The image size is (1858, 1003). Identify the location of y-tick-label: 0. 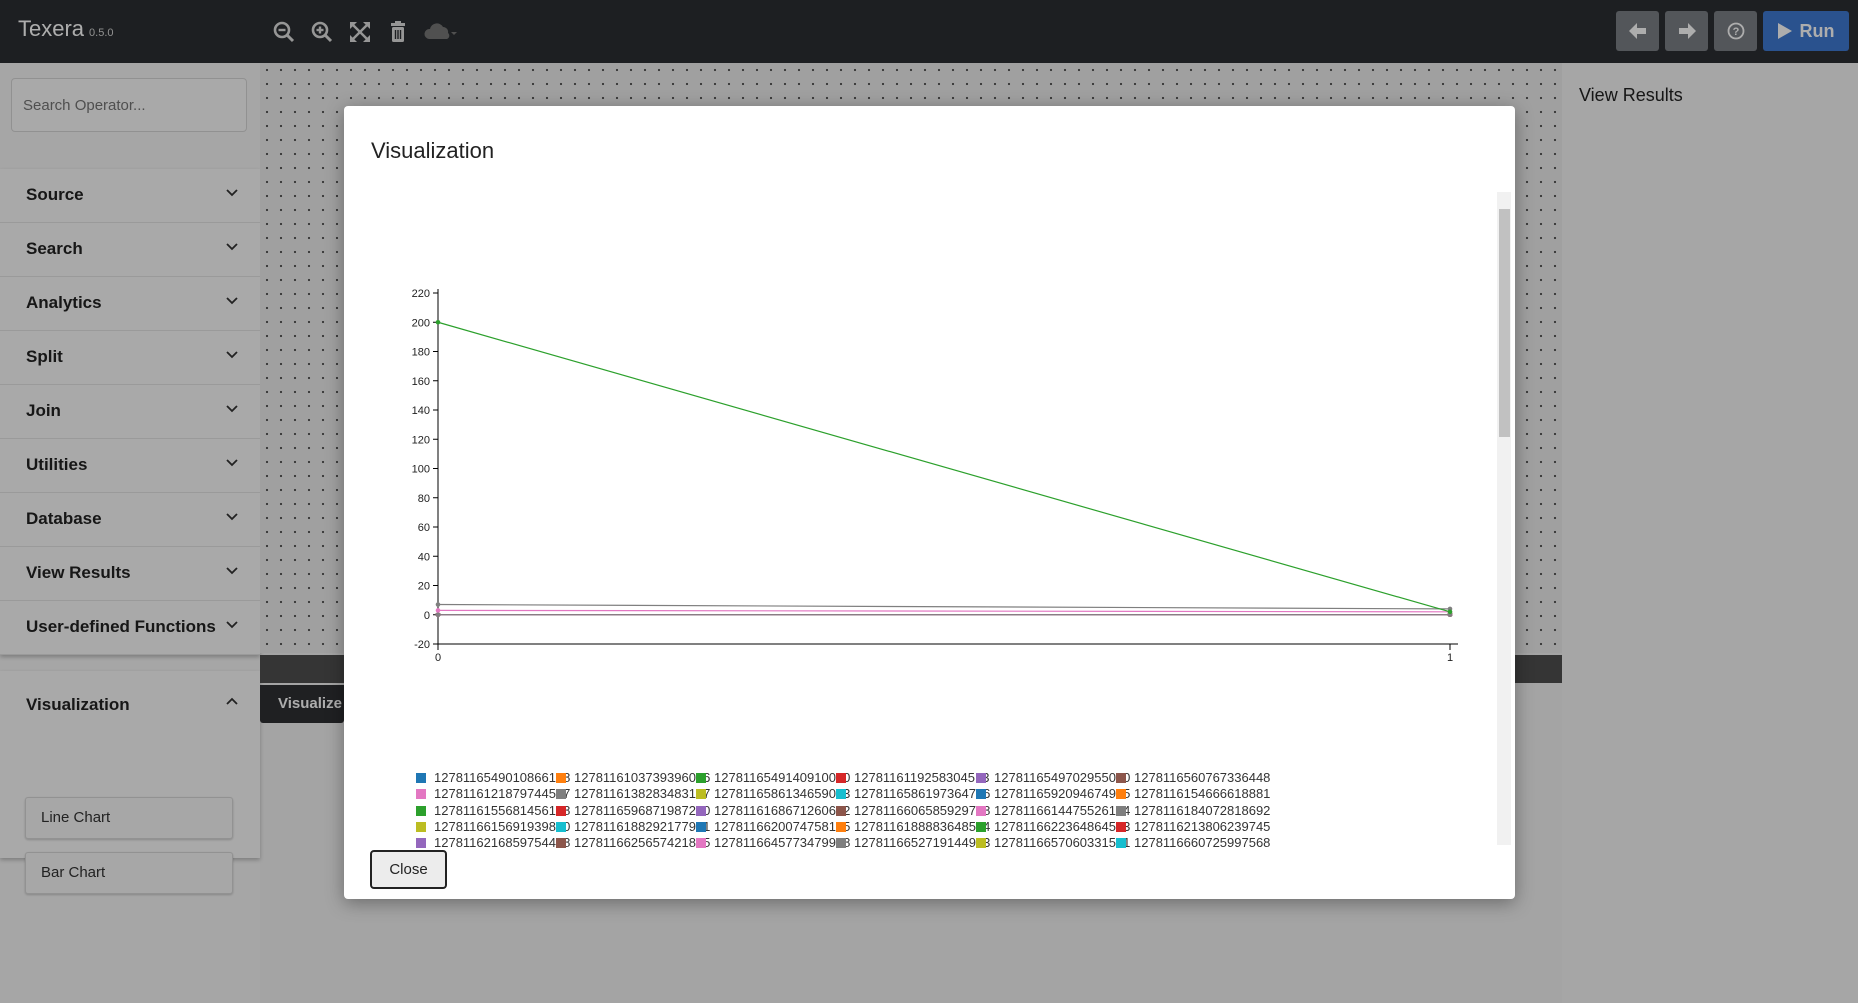
(427, 616).